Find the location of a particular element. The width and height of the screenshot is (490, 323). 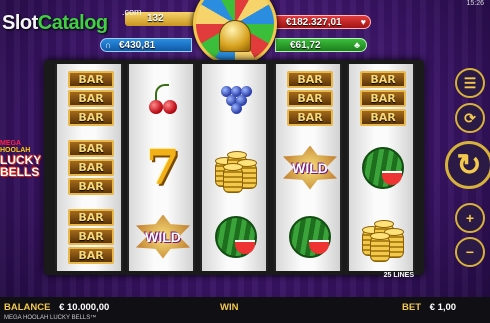

minus-icon: − is located at coordinates (470, 252).